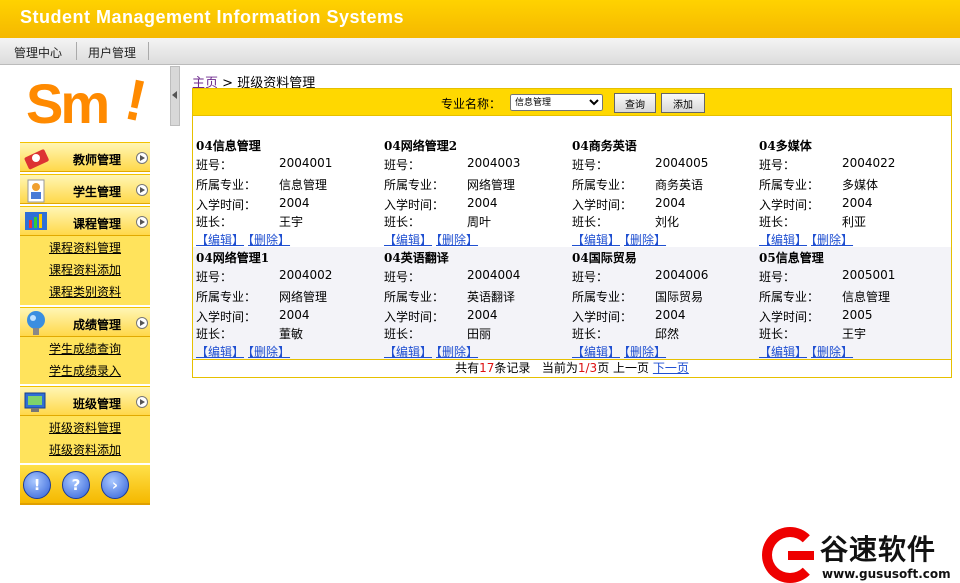 The width and height of the screenshot is (960, 583). Describe the element at coordinates (416, 258) in the screenshot. I see `class-name: 04英语翻译` at that location.